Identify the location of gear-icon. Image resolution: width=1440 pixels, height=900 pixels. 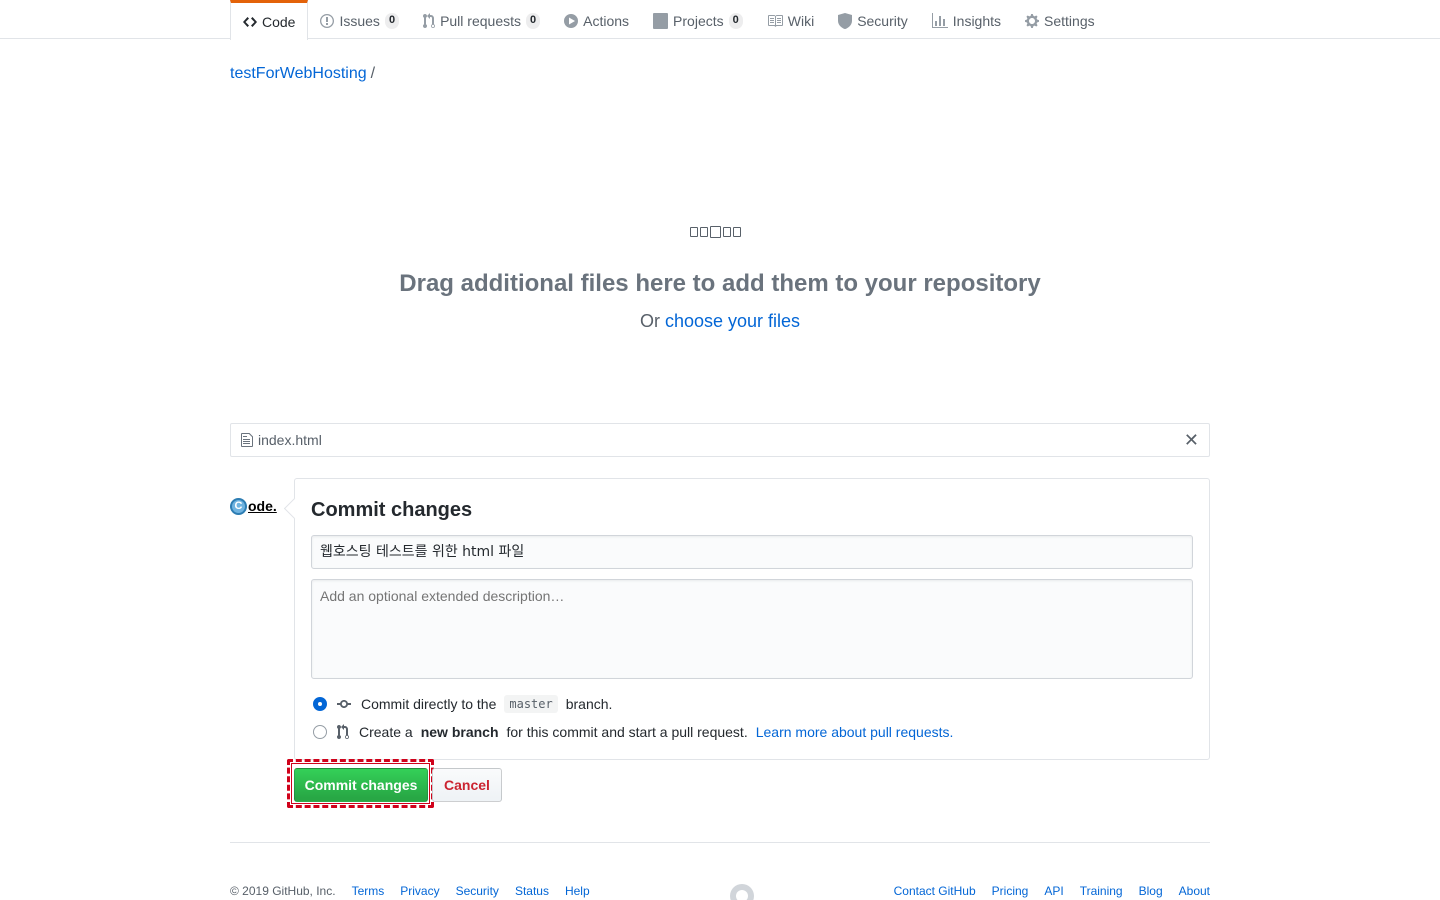
(1032, 21).